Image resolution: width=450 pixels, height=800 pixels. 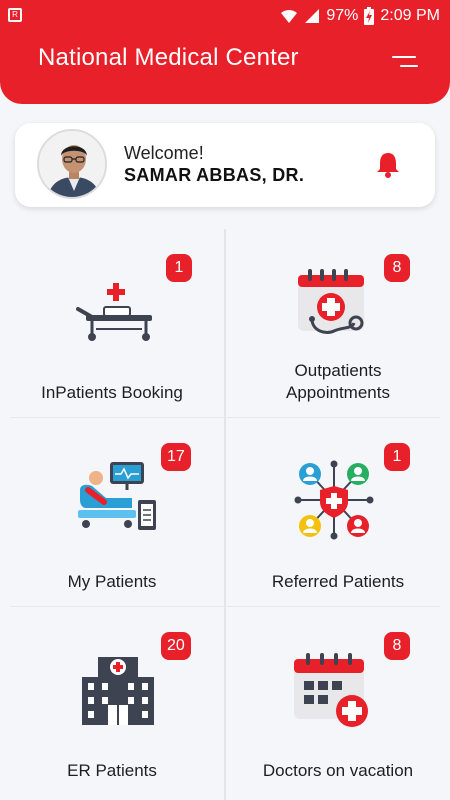 What do you see at coordinates (112, 581) in the screenshot?
I see `tile-label: My Patients` at bounding box center [112, 581].